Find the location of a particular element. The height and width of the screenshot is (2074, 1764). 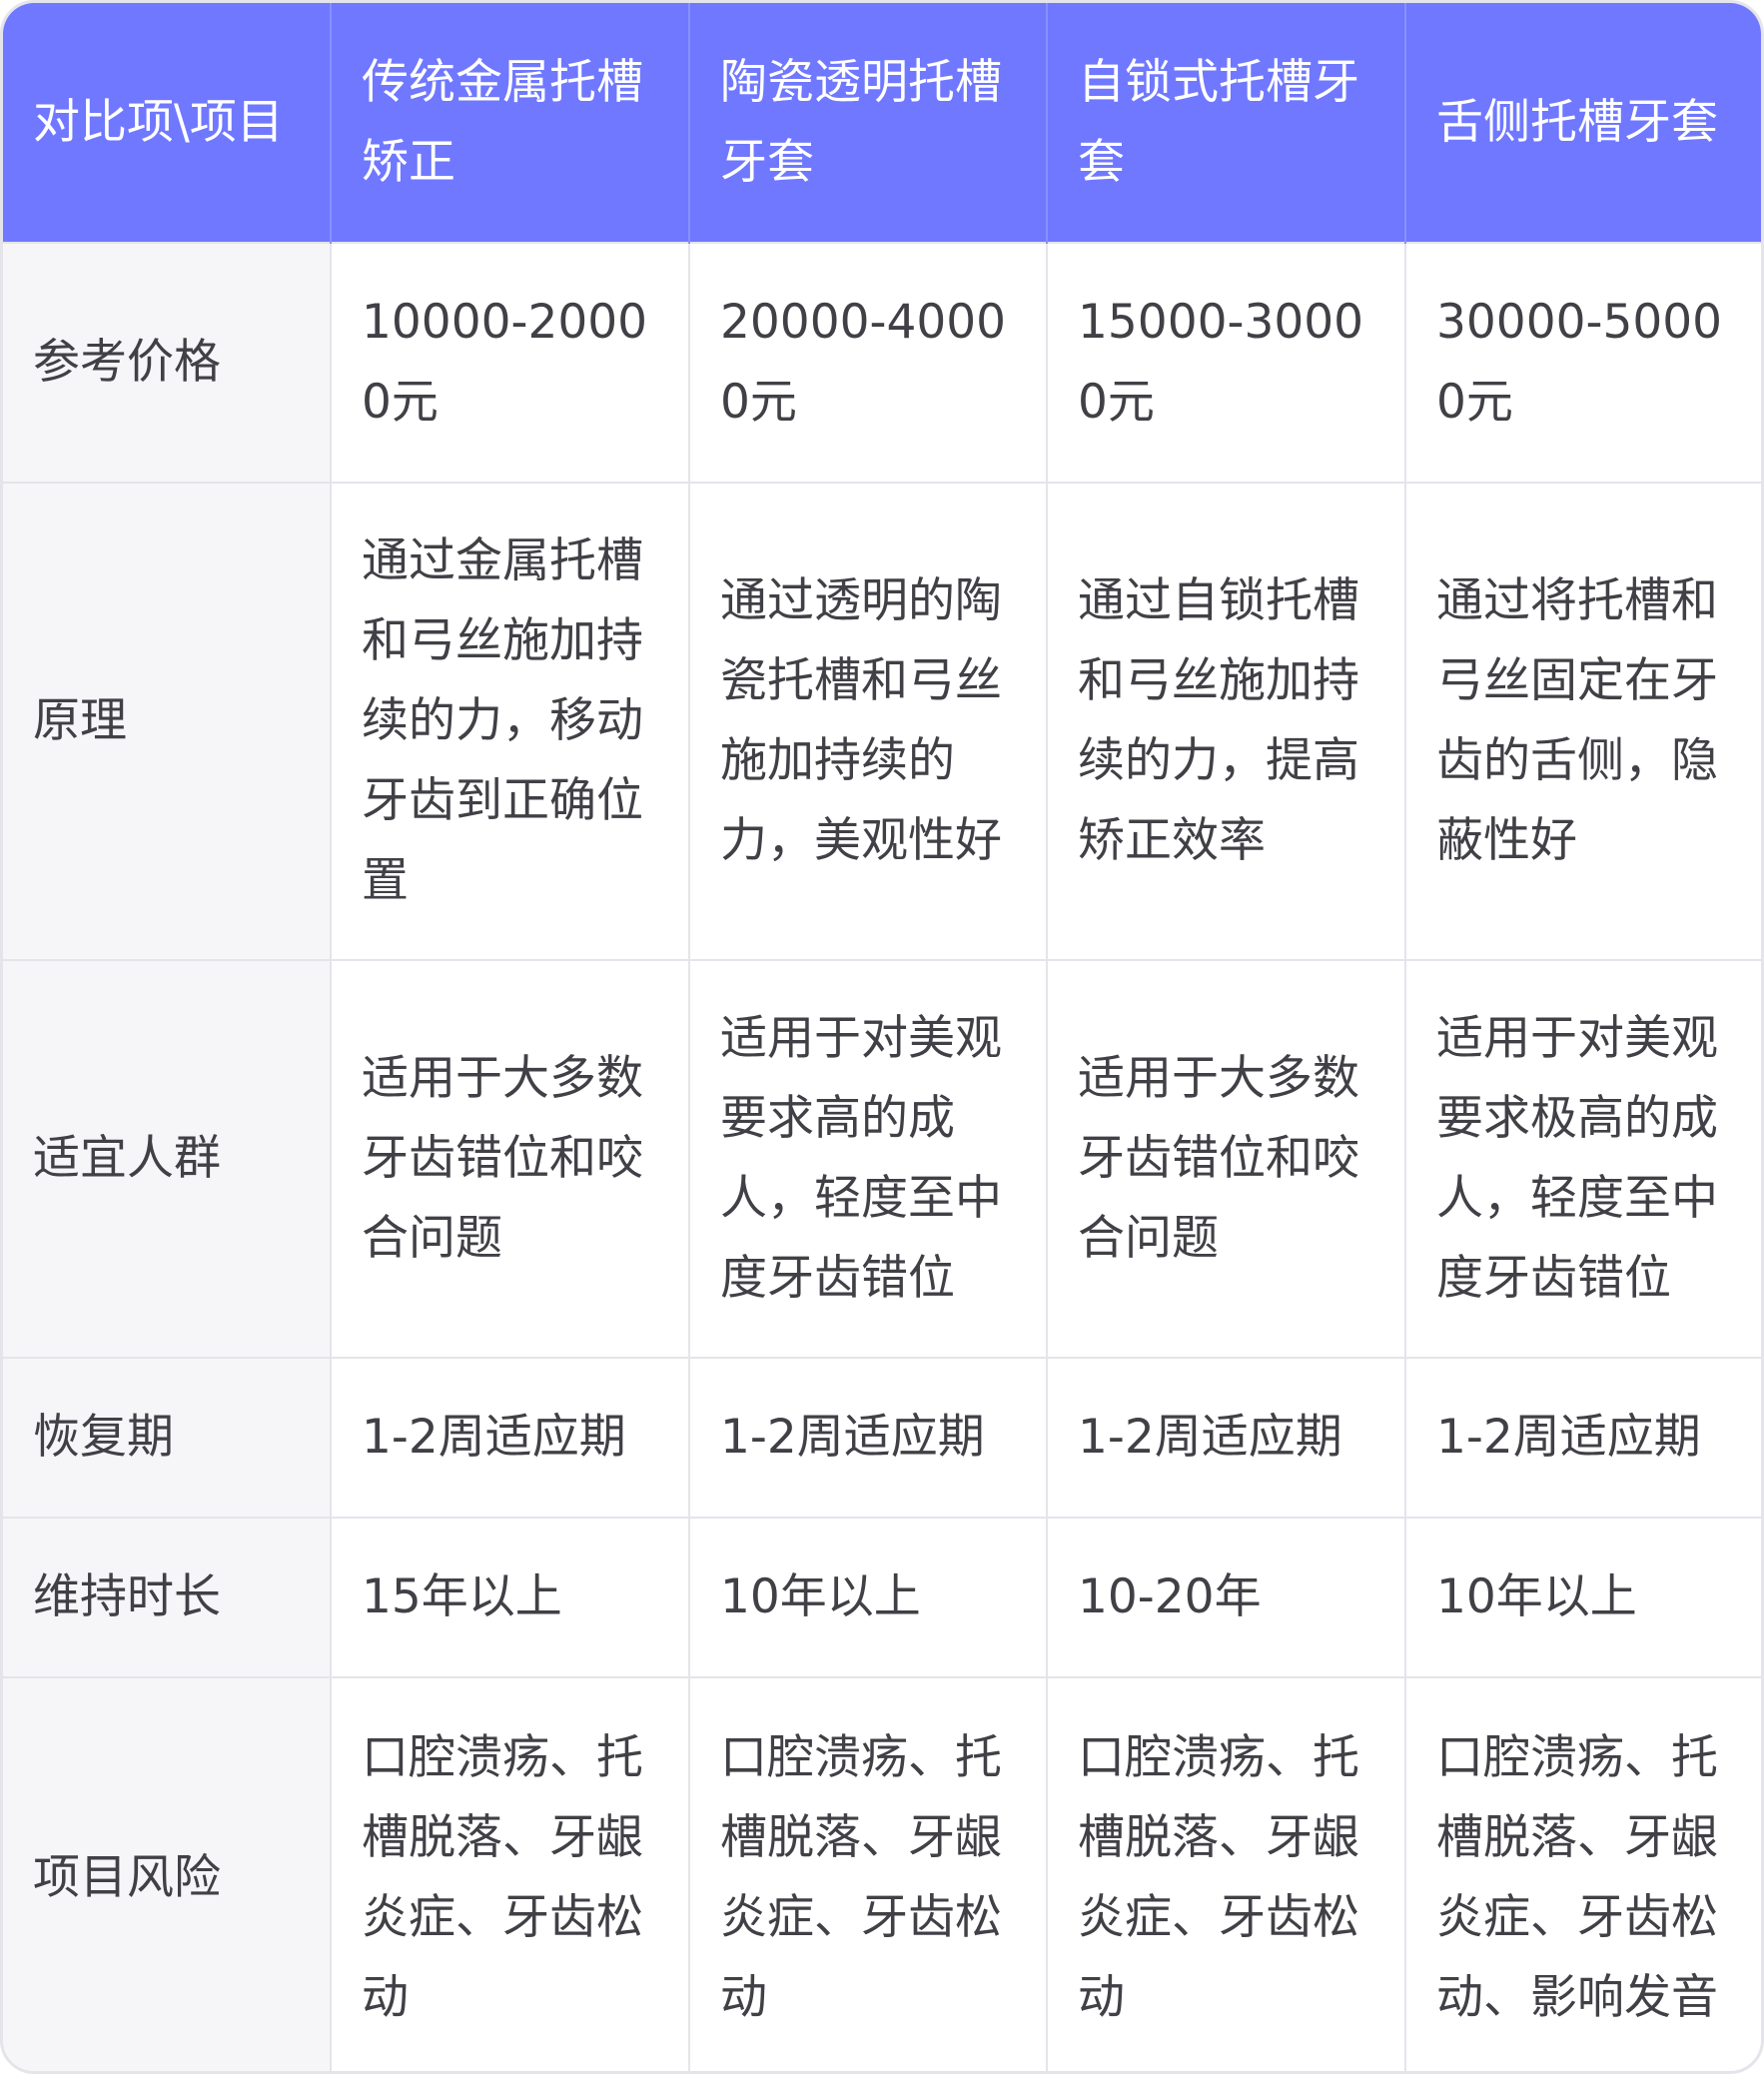

table-cell: 通过透明的陶瓷托槽和弓丝施加持续的力，美观性好 is located at coordinates (867, 721).